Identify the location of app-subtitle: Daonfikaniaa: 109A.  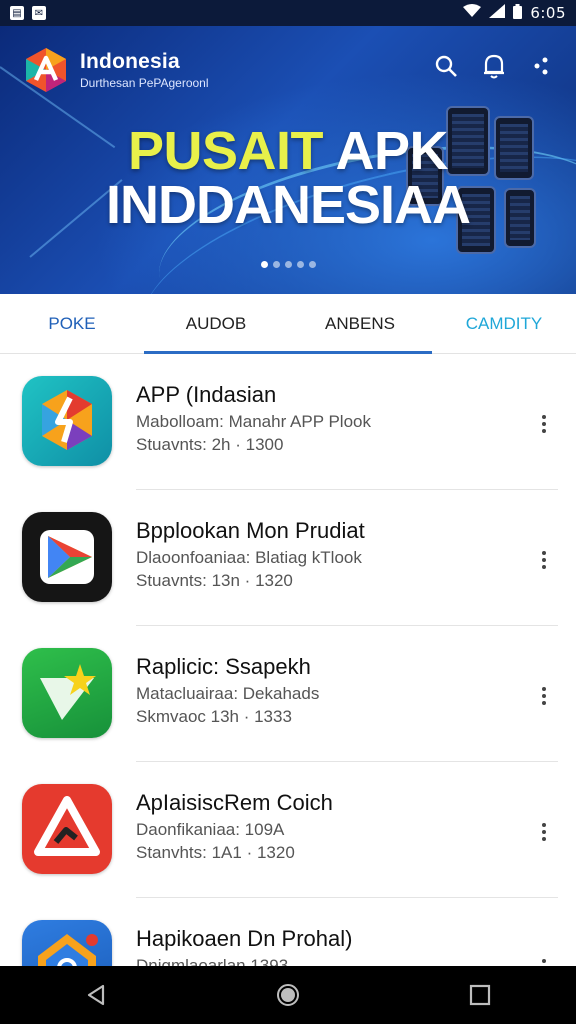
(210, 829).